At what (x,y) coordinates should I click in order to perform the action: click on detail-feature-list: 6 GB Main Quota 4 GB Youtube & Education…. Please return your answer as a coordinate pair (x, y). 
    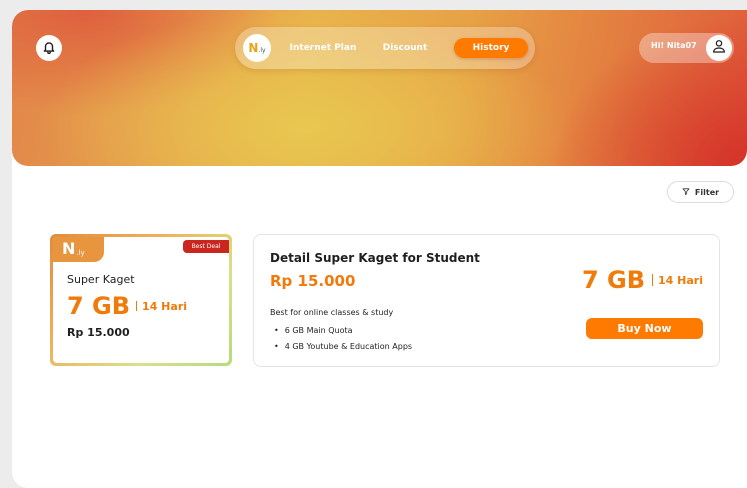
    Looking at the image, I should click on (343, 339).